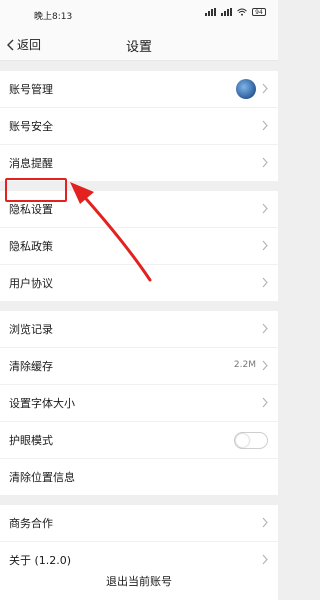 The height and width of the screenshot is (600, 320). I want to click on row-label: 清除缓存, so click(31, 366).